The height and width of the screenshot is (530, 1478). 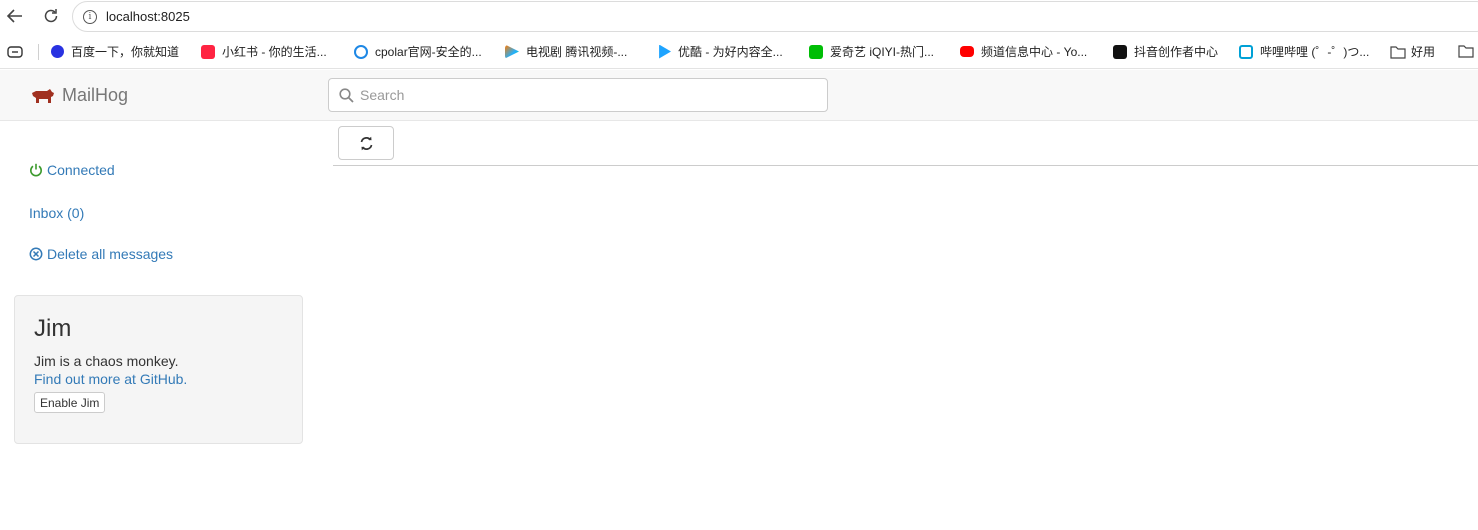 What do you see at coordinates (816, 51) in the screenshot?
I see `iqiyi-icon` at bounding box center [816, 51].